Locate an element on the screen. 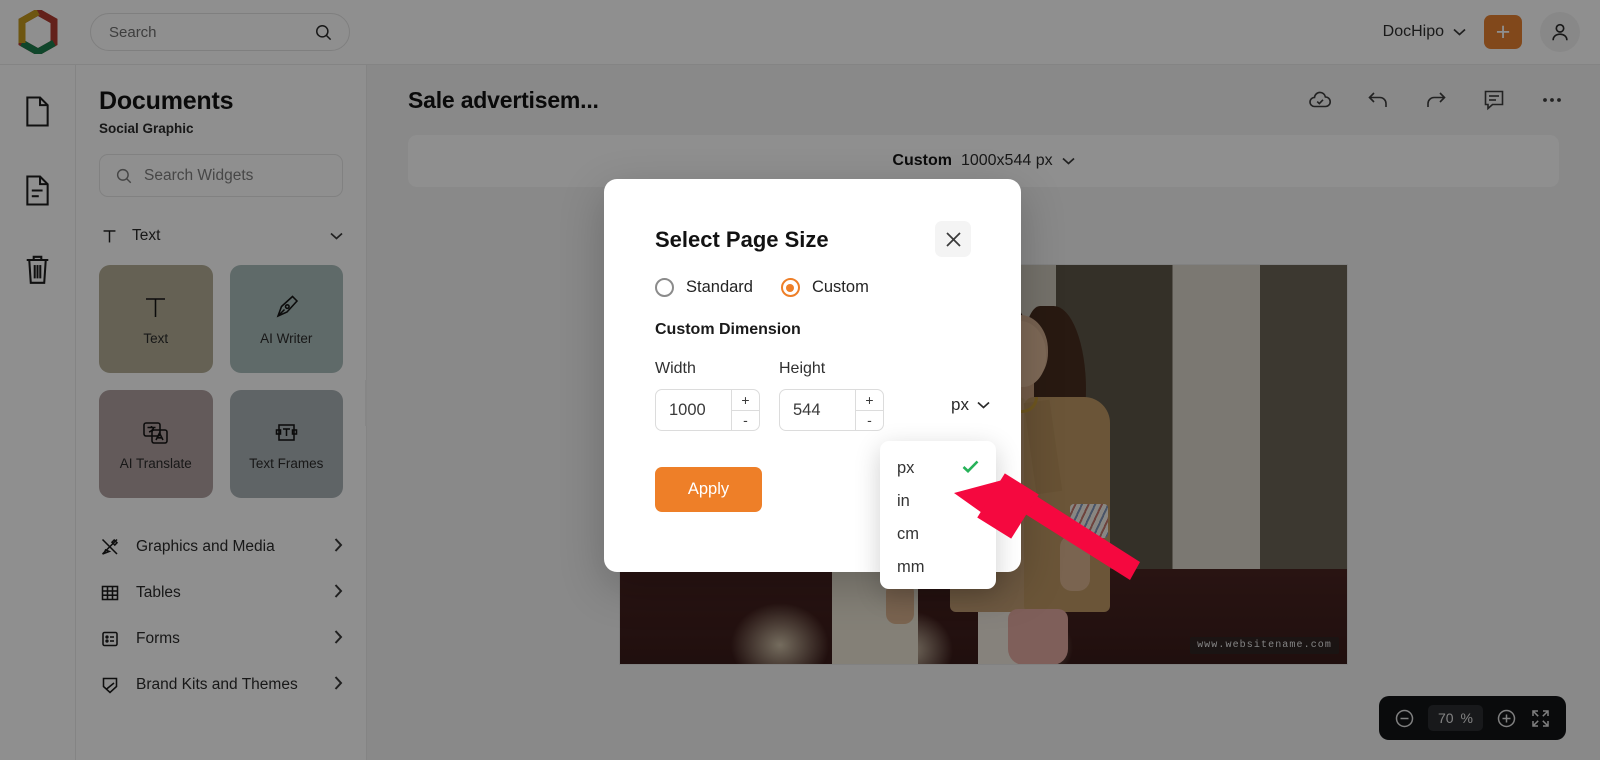 The image size is (1600, 760). text-frame-icon is located at coordinates (286, 432).